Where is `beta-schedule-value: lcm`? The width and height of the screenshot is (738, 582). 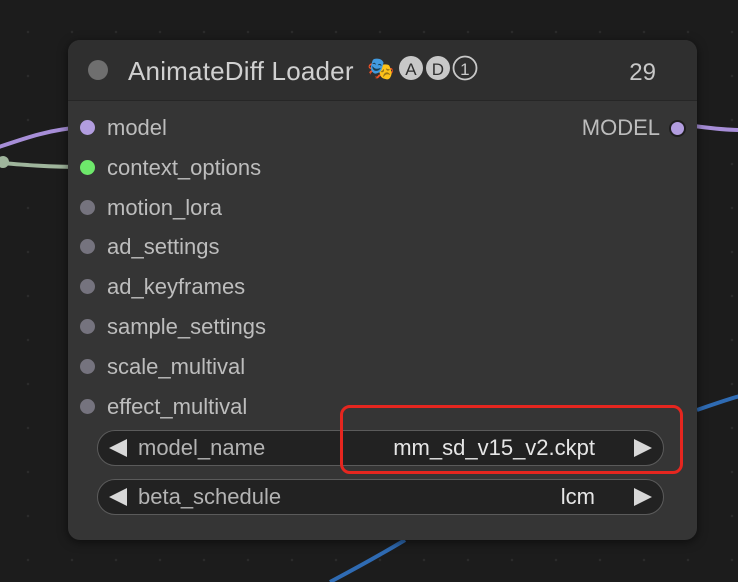
beta-schedule-value: lcm is located at coordinates (578, 496).